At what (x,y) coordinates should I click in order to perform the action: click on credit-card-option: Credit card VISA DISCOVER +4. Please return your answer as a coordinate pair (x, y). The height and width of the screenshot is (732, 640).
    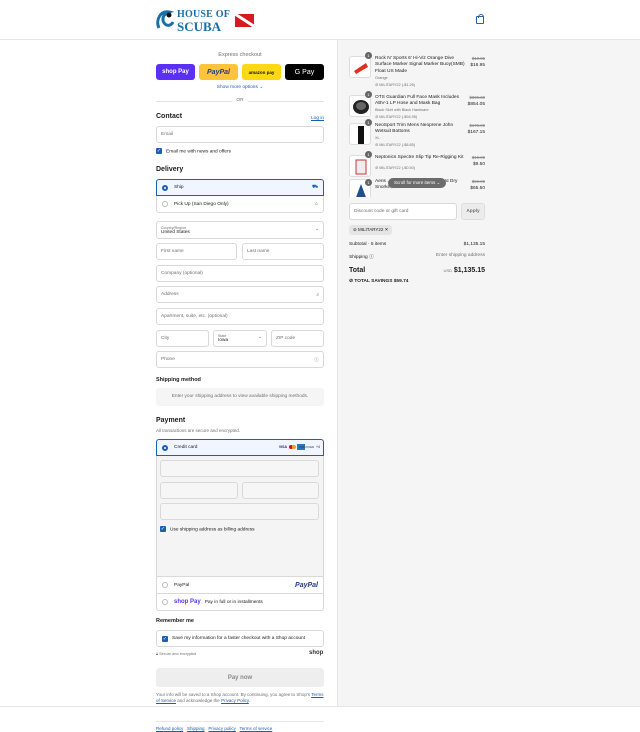
    Looking at the image, I should click on (240, 447).